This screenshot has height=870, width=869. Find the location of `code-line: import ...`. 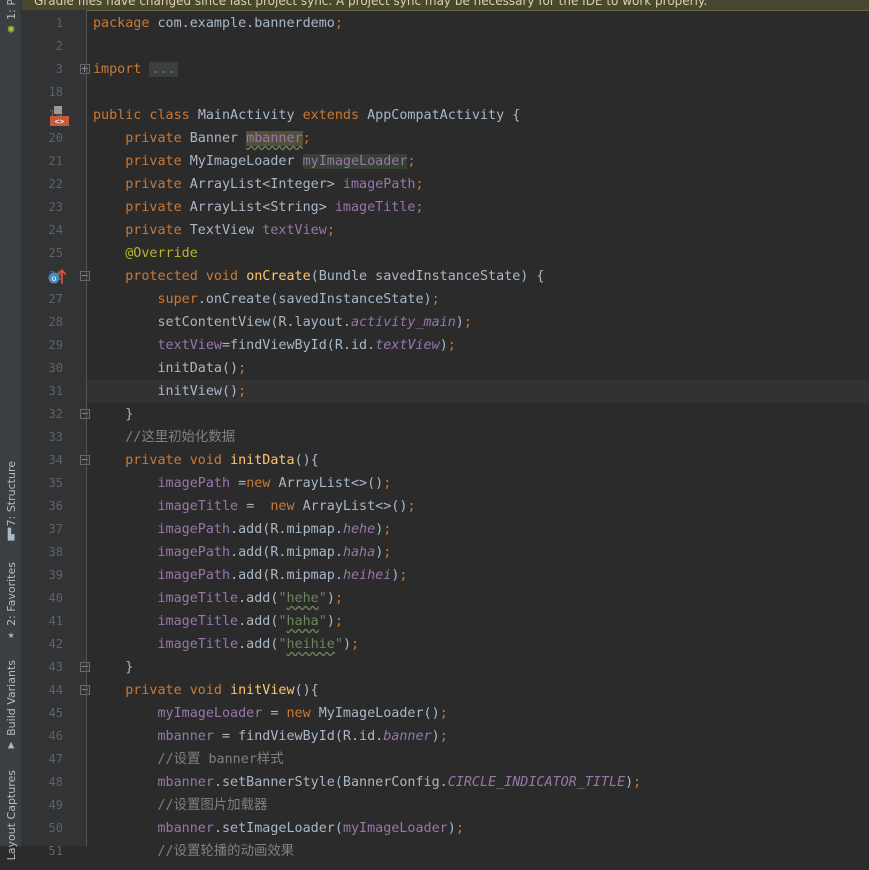

code-line: import ... is located at coordinates (478, 69).